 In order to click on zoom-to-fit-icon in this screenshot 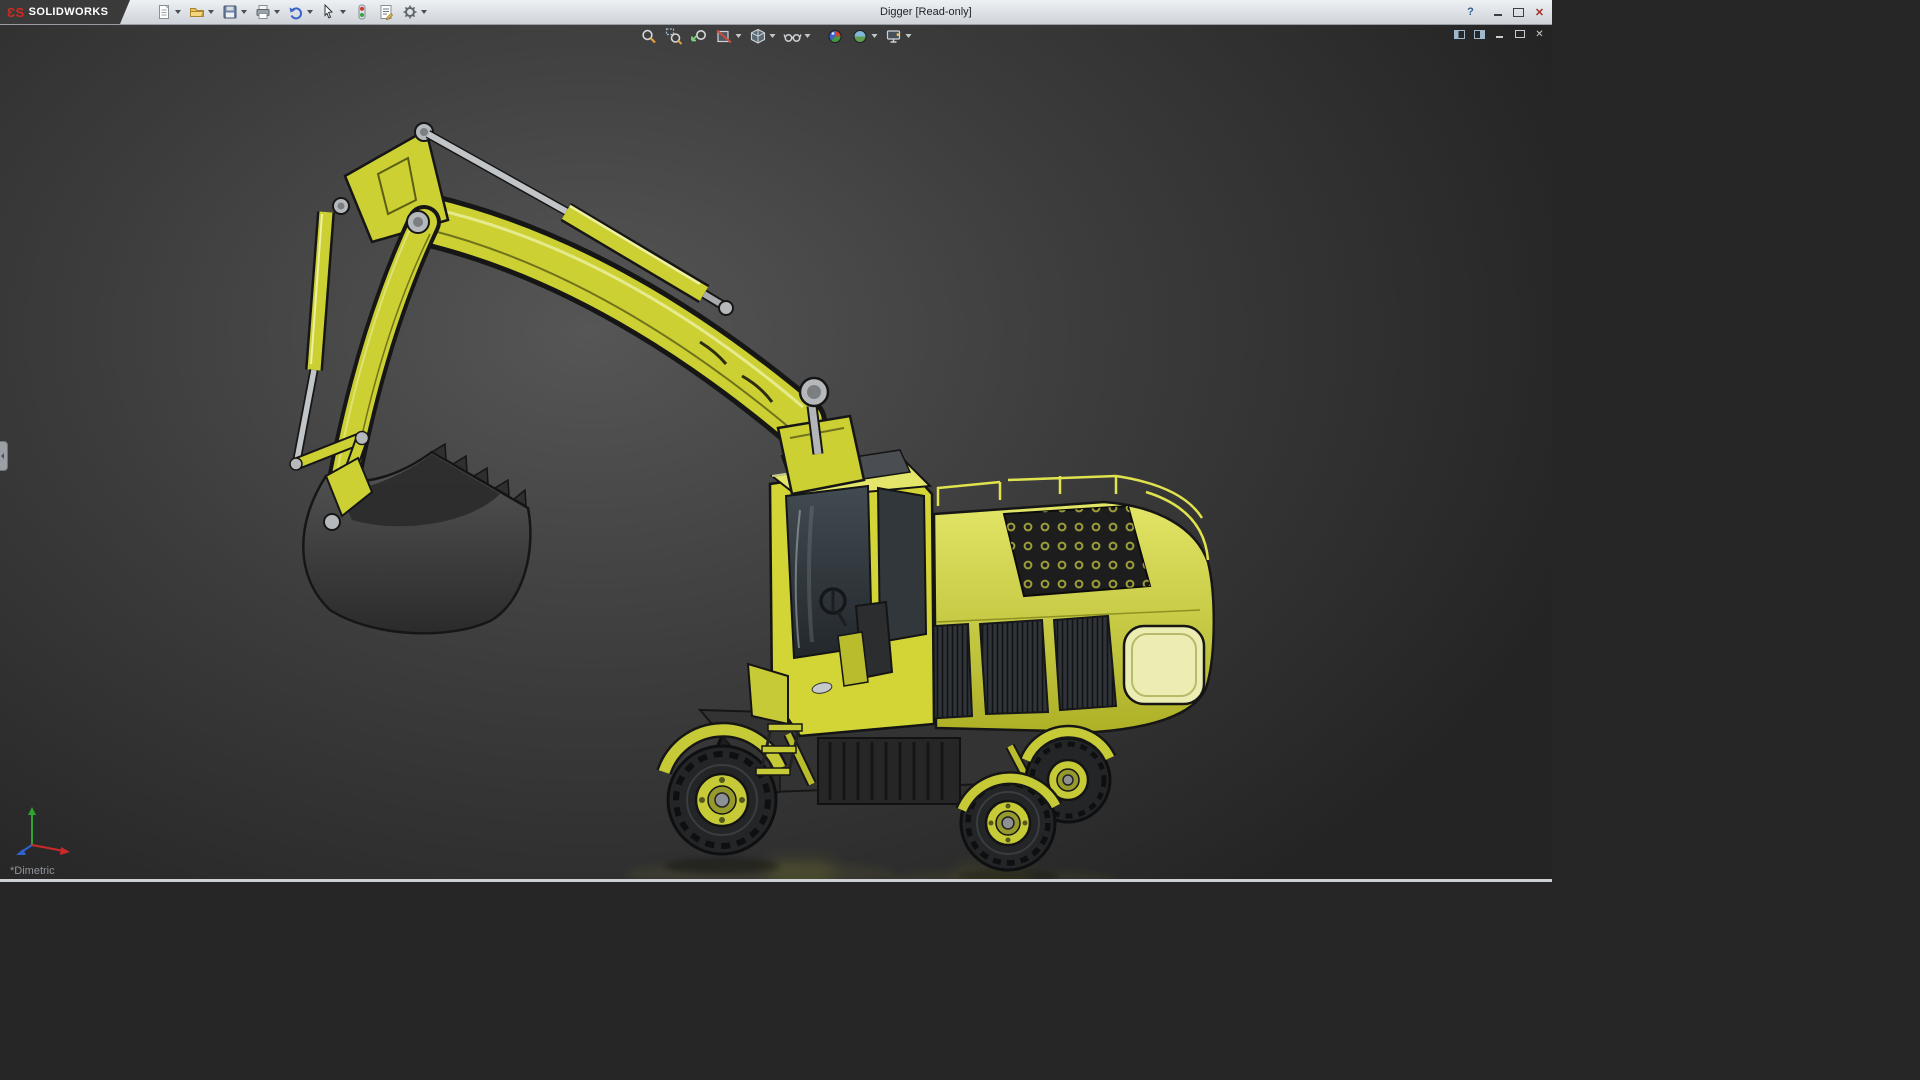, I will do `click(649, 36)`.